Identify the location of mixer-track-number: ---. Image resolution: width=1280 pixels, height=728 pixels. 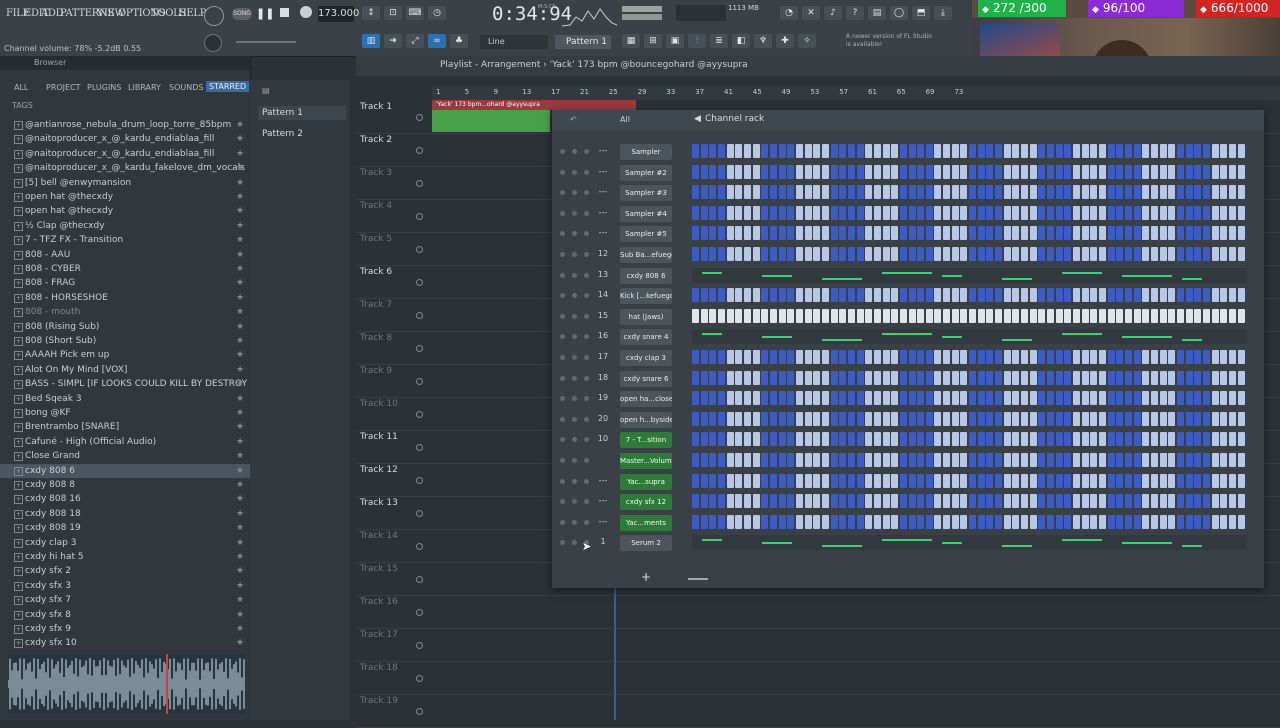
(603, 191).